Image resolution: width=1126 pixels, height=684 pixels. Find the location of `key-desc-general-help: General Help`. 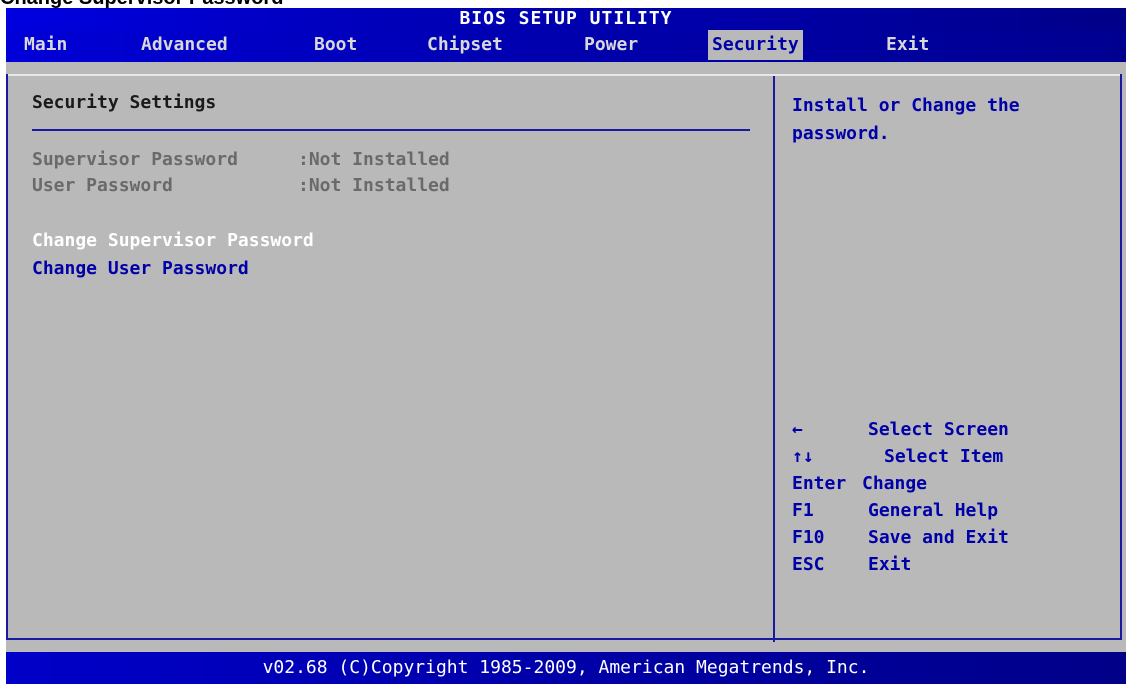

key-desc-general-help: General Help is located at coordinates (933, 510).